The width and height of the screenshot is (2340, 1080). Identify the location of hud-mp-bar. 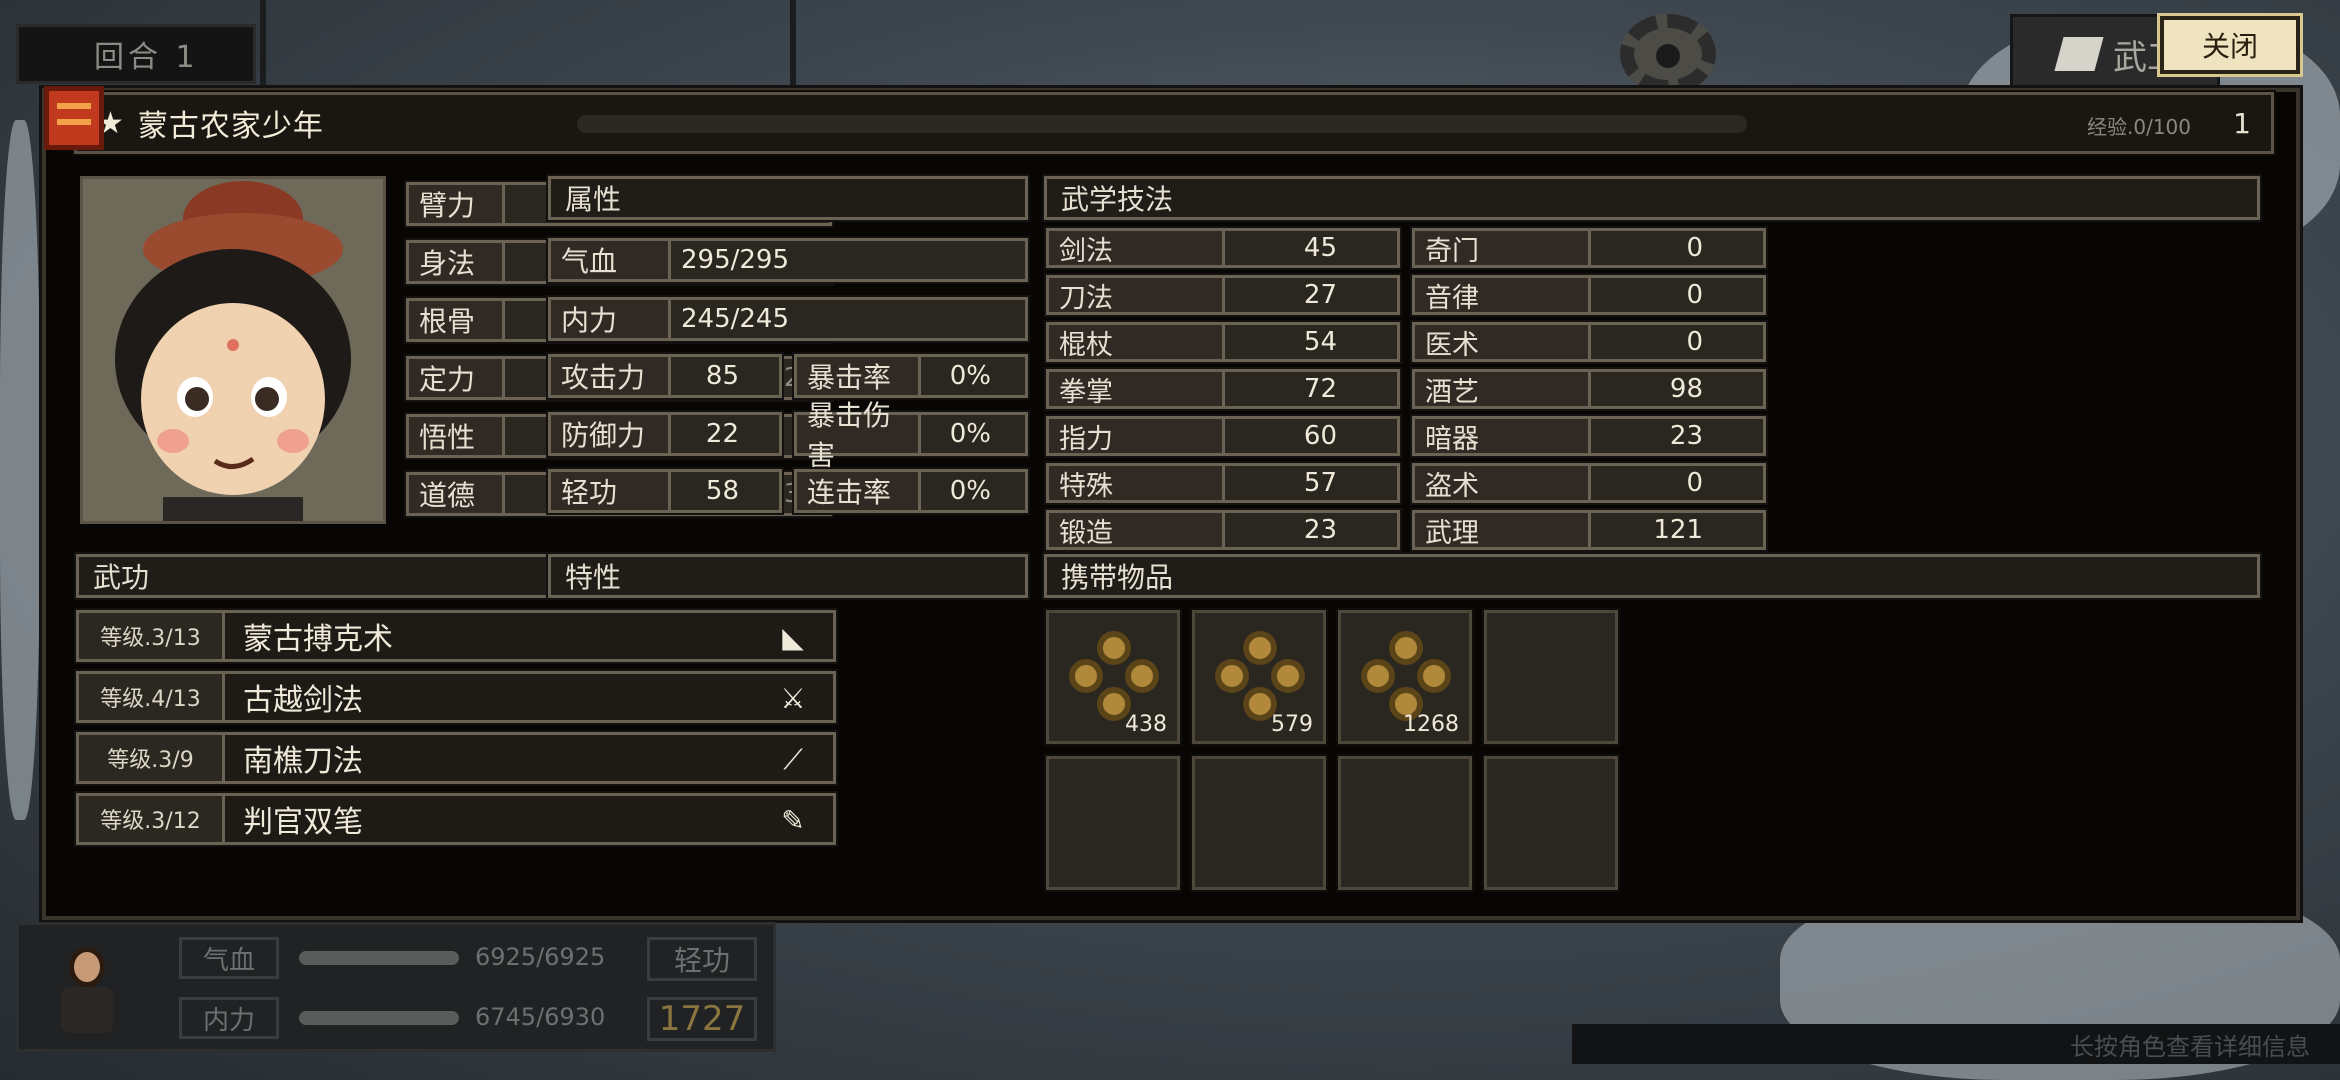
(379, 1018).